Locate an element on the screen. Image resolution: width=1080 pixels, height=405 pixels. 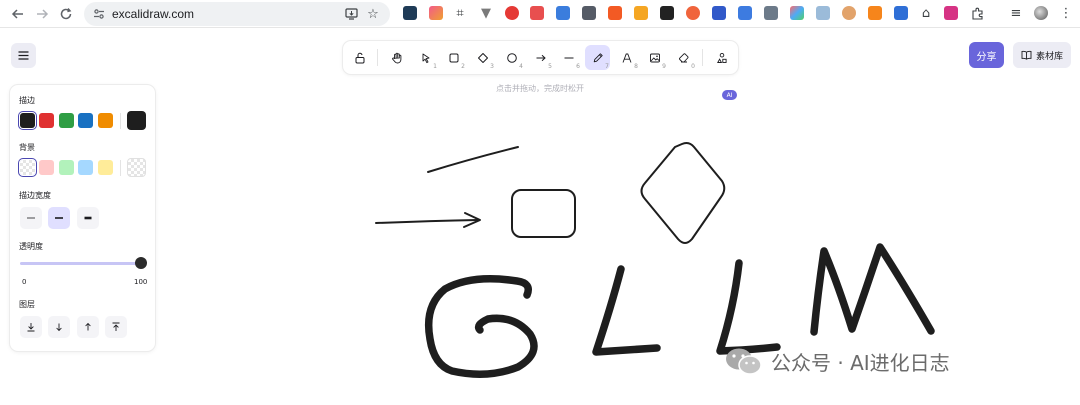
image-icon is located at coordinates (654, 57).